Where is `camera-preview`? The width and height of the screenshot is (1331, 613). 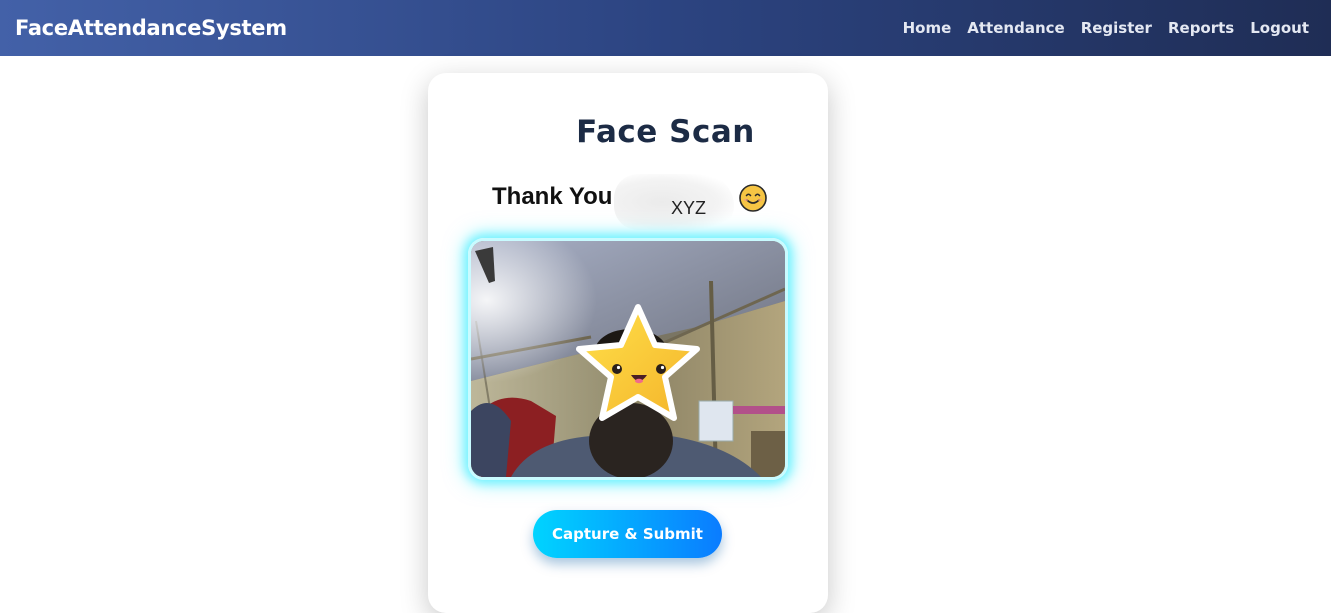
camera-preview is located at coordinates (628, 359).